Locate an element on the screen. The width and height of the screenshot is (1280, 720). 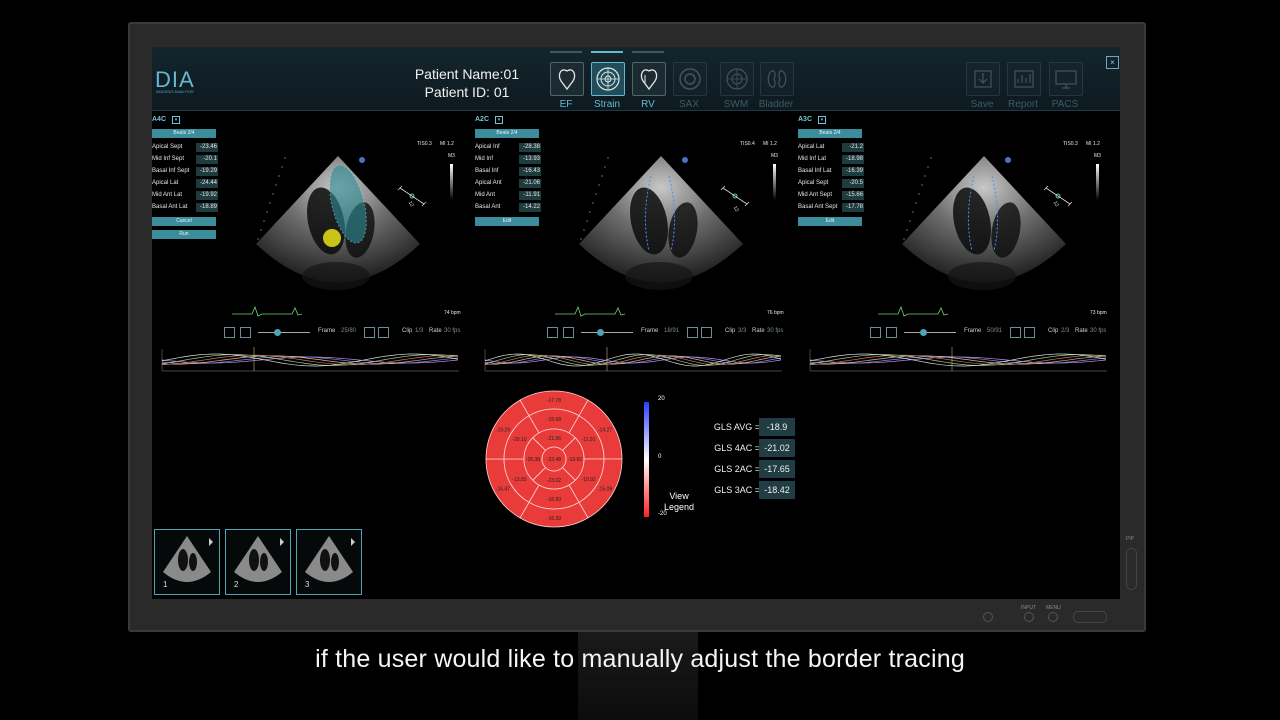
clip-thumbnail: 1 is located at coordinates (187, 562).